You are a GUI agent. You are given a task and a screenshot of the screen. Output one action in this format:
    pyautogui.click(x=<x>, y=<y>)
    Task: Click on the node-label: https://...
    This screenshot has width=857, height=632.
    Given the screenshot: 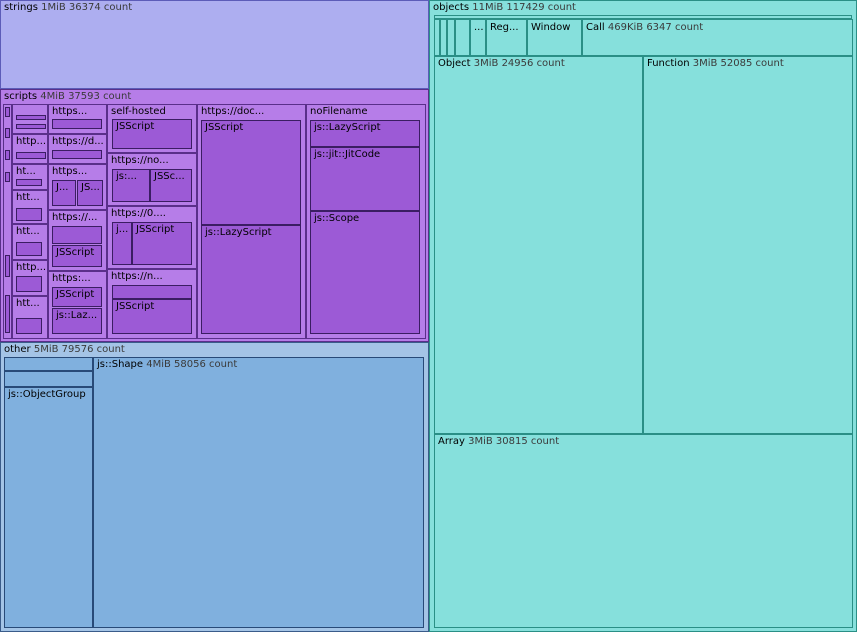 What is the action you would take?
    pyautogui.click(x=75, y=217)
    